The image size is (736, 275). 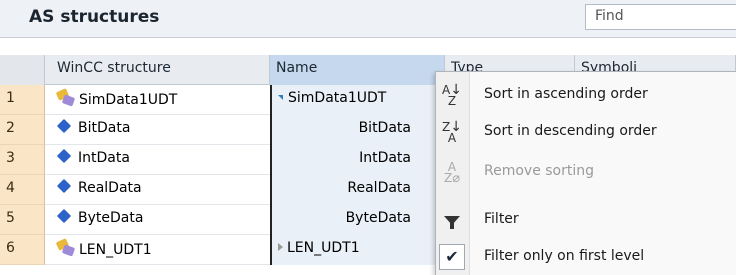 What do you see at coordinates (22, 160) in the screenshot?
I see `row-number: 3` at bounding box center [22, 160].